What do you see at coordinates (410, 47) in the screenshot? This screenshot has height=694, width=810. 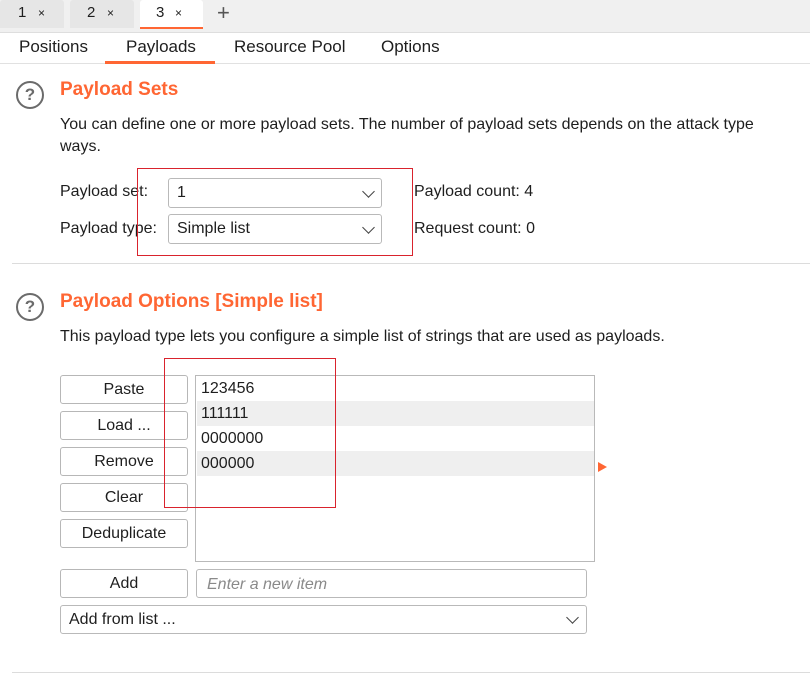 I see `tab-options: Options` at bounding box center [410, 47].